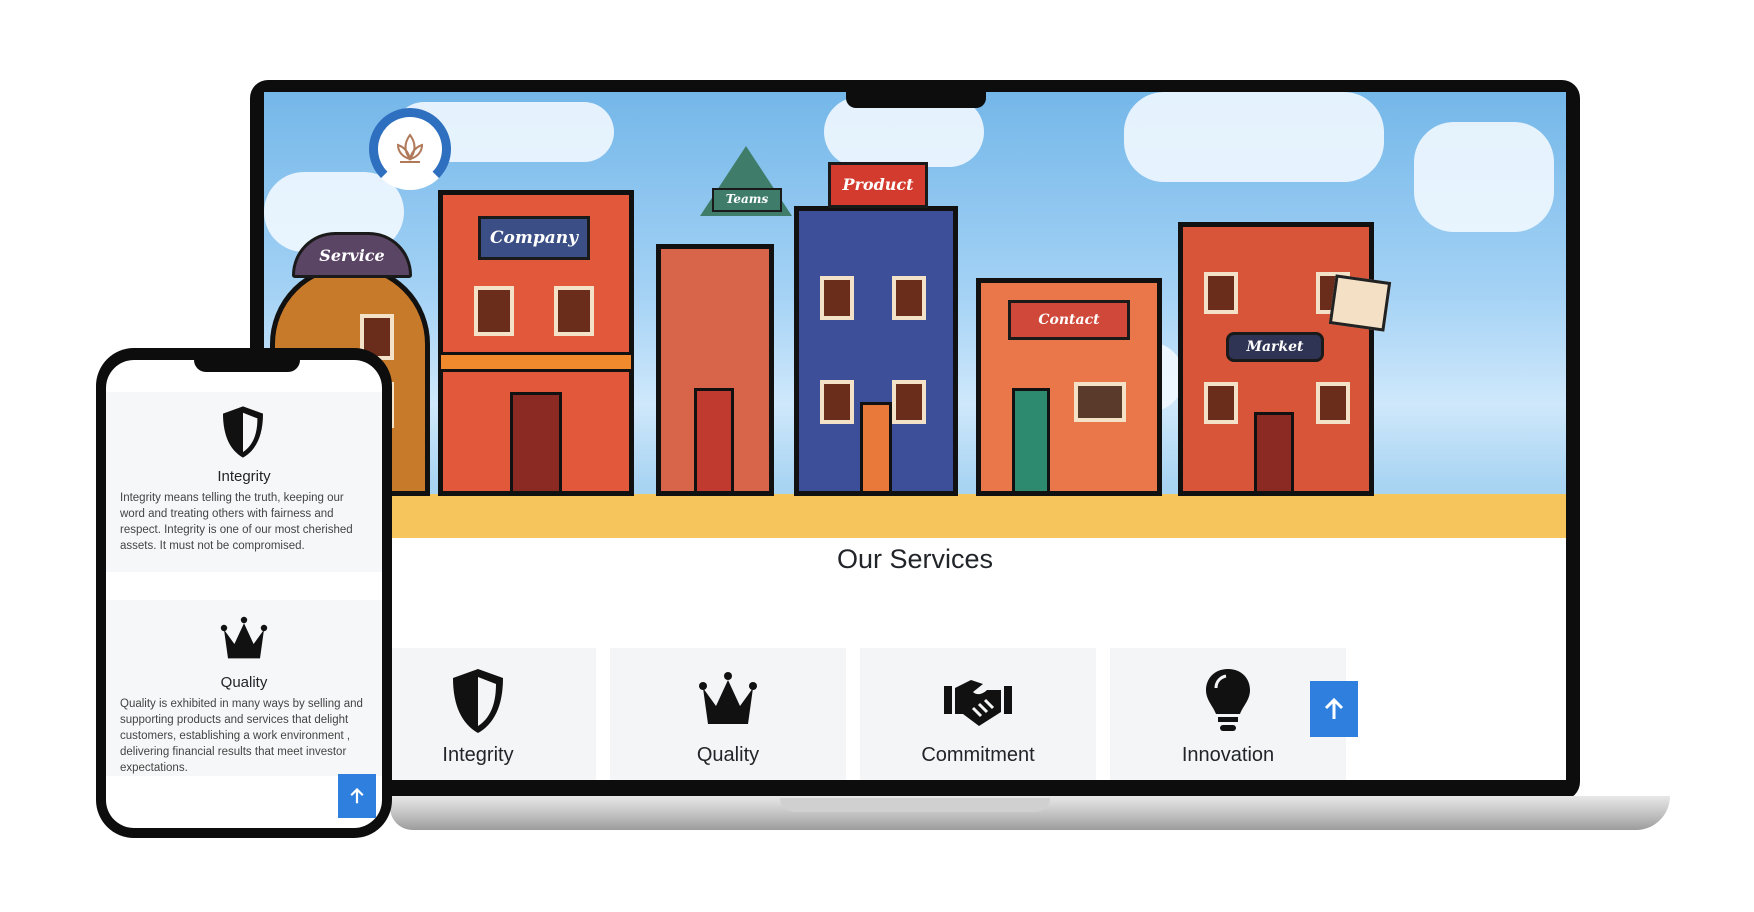  What do you see at coordinates (1275, 347) in the screenshot?
I see `sign-market: Market` at bounding box center [1275, 347].